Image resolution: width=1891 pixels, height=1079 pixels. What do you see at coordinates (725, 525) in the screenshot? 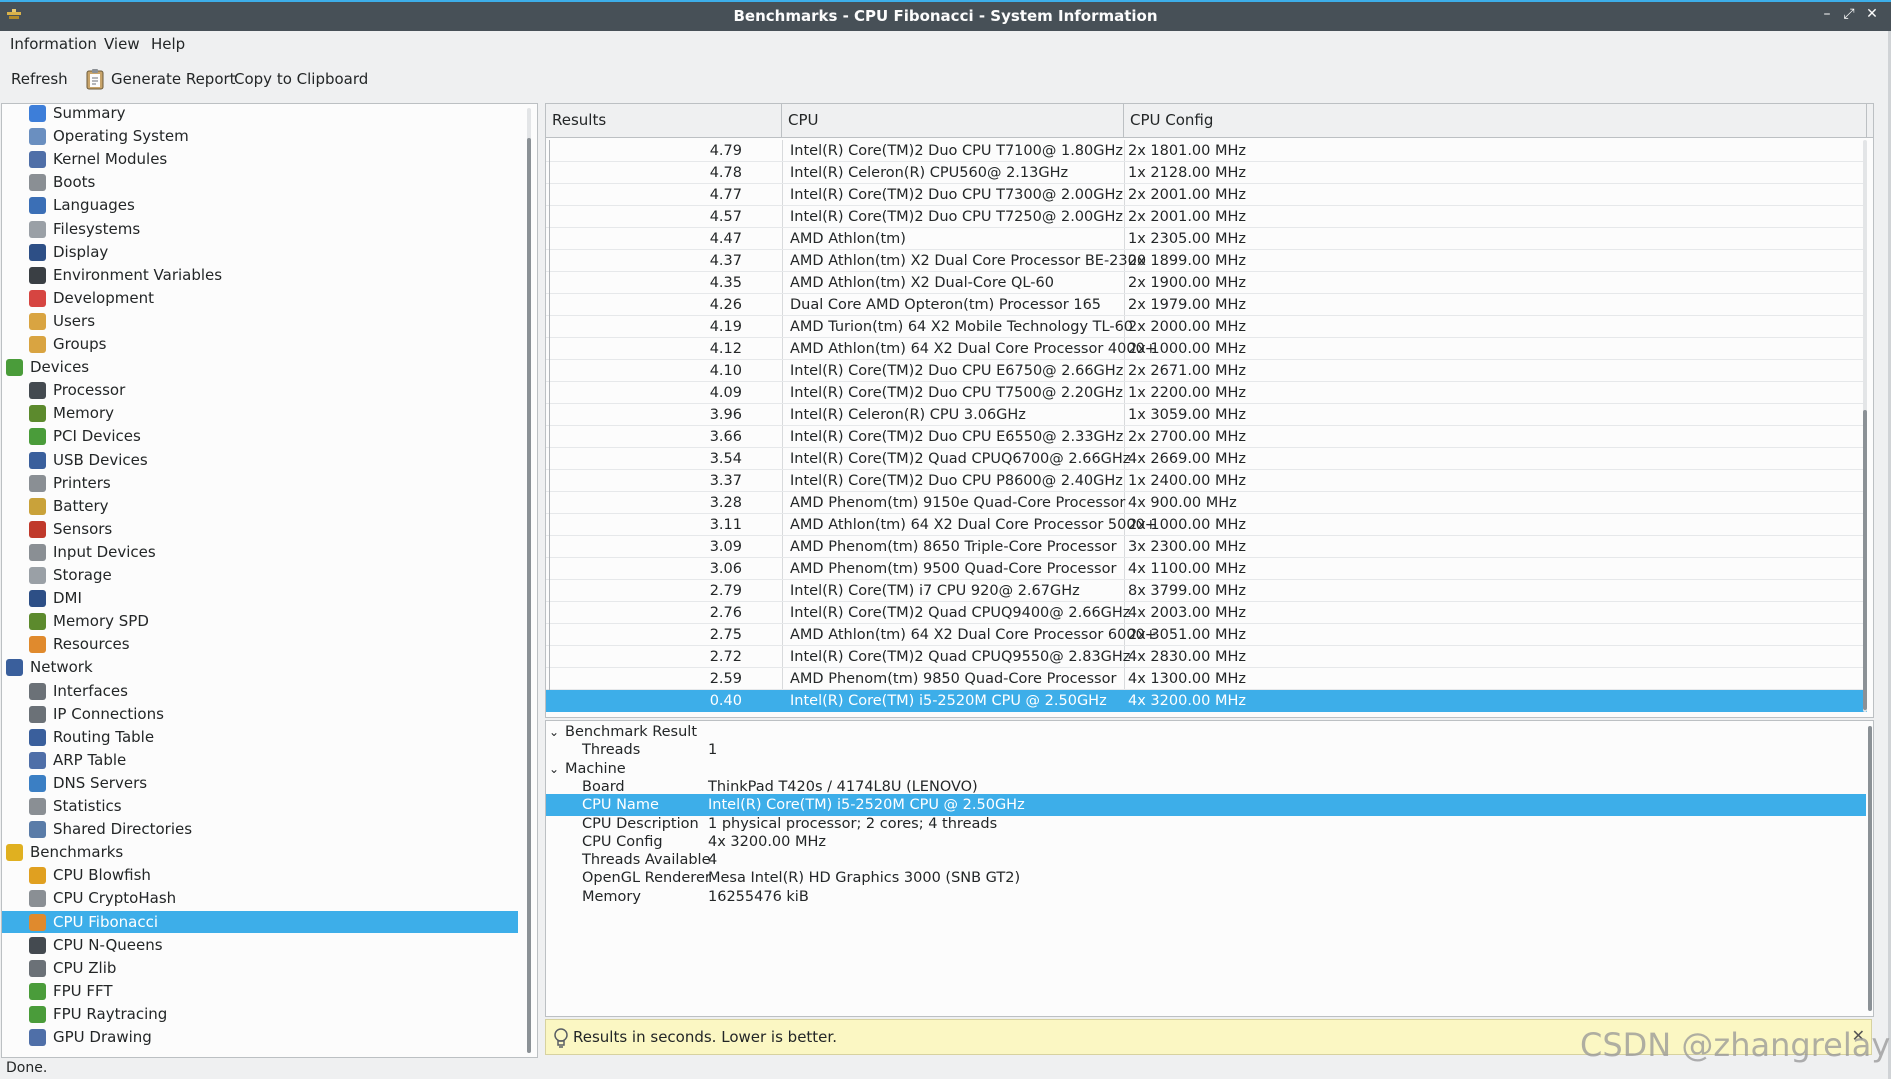
I see `result-cell: 3.11` at bounding box center [725, 525].